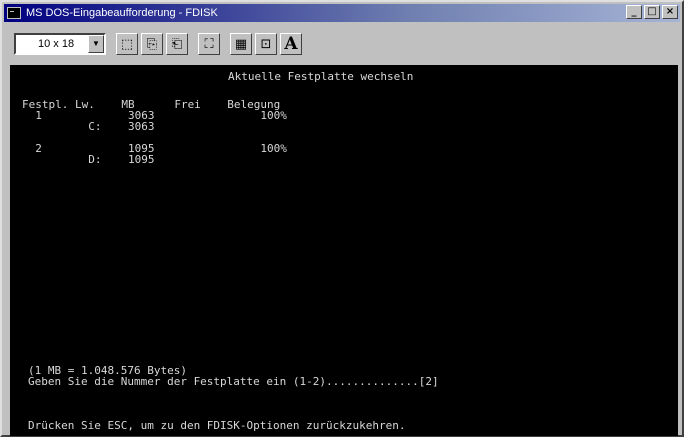 This screenshot has height=437, width=684. What do you see at coordinates (209, 44) in the screenshot?
I see `fullscreen-icon: ⛶` at bounding box center [209, 44].